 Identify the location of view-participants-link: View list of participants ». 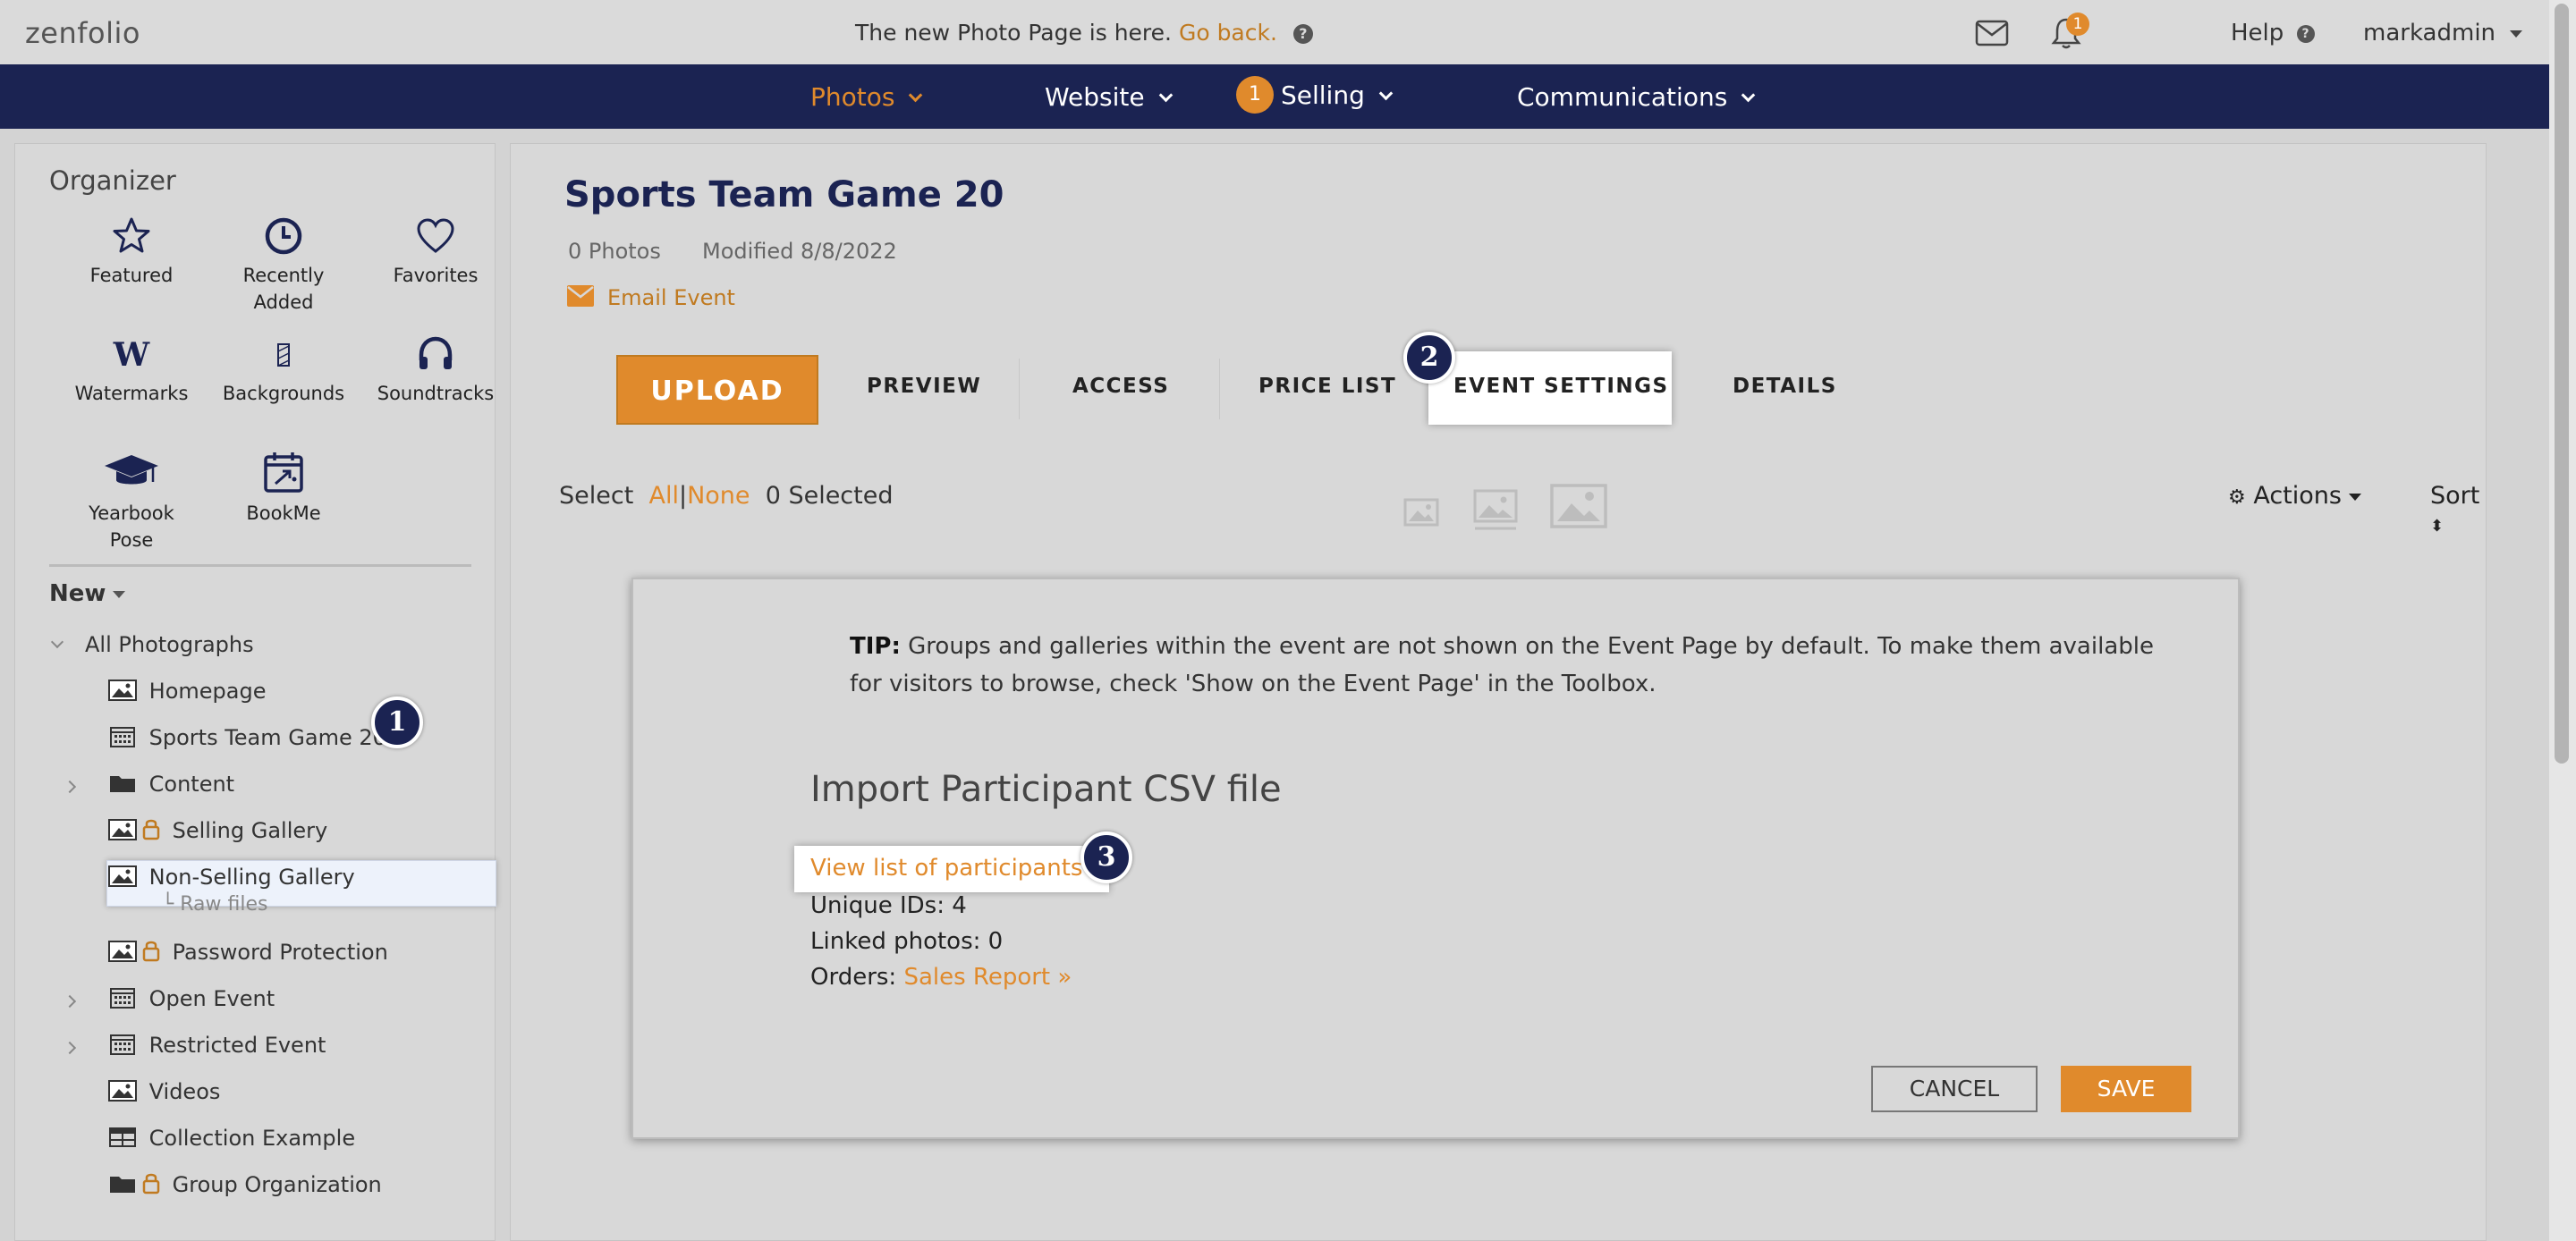
(957, 868).